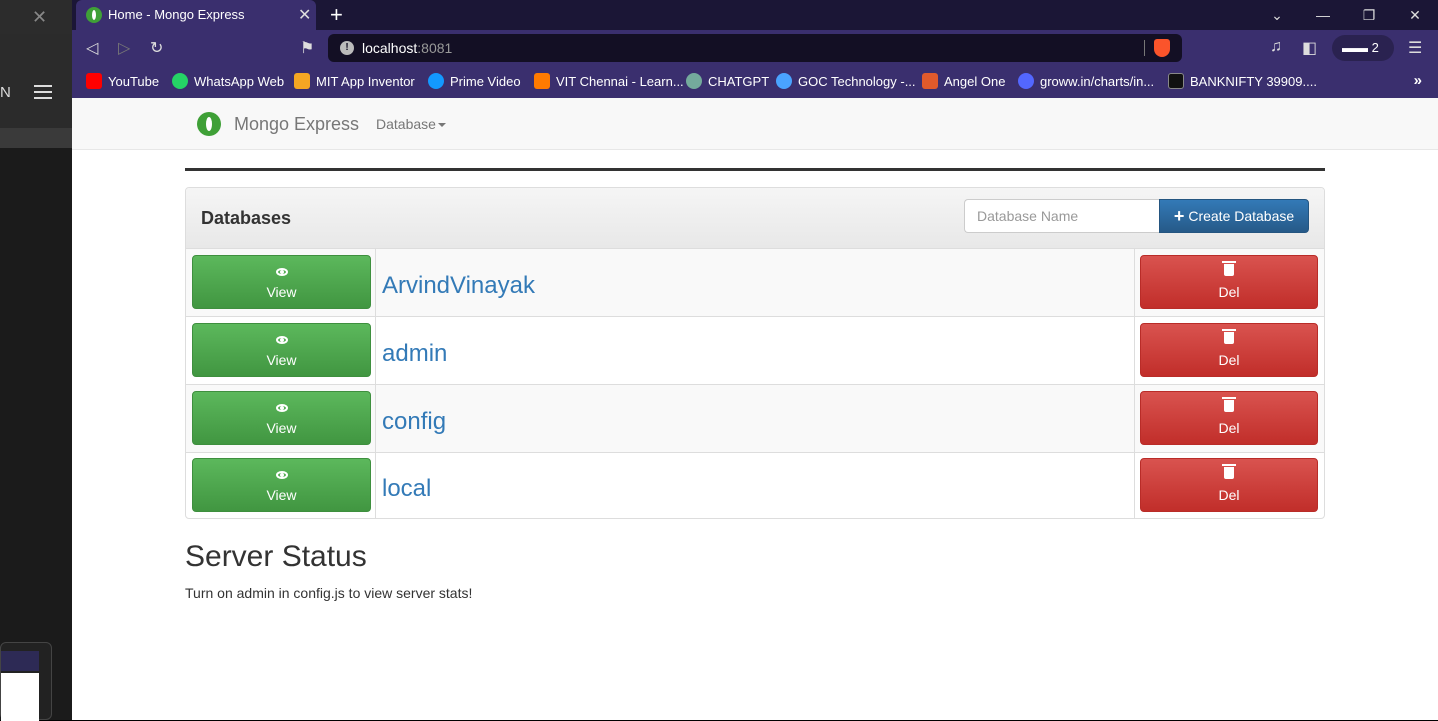 This screenshot has width=1438, height=721. What do you see at coordinates (296, 124) in the screenshot?
I see `app-brand: Mongo Express` at bounding box center [296, 124].